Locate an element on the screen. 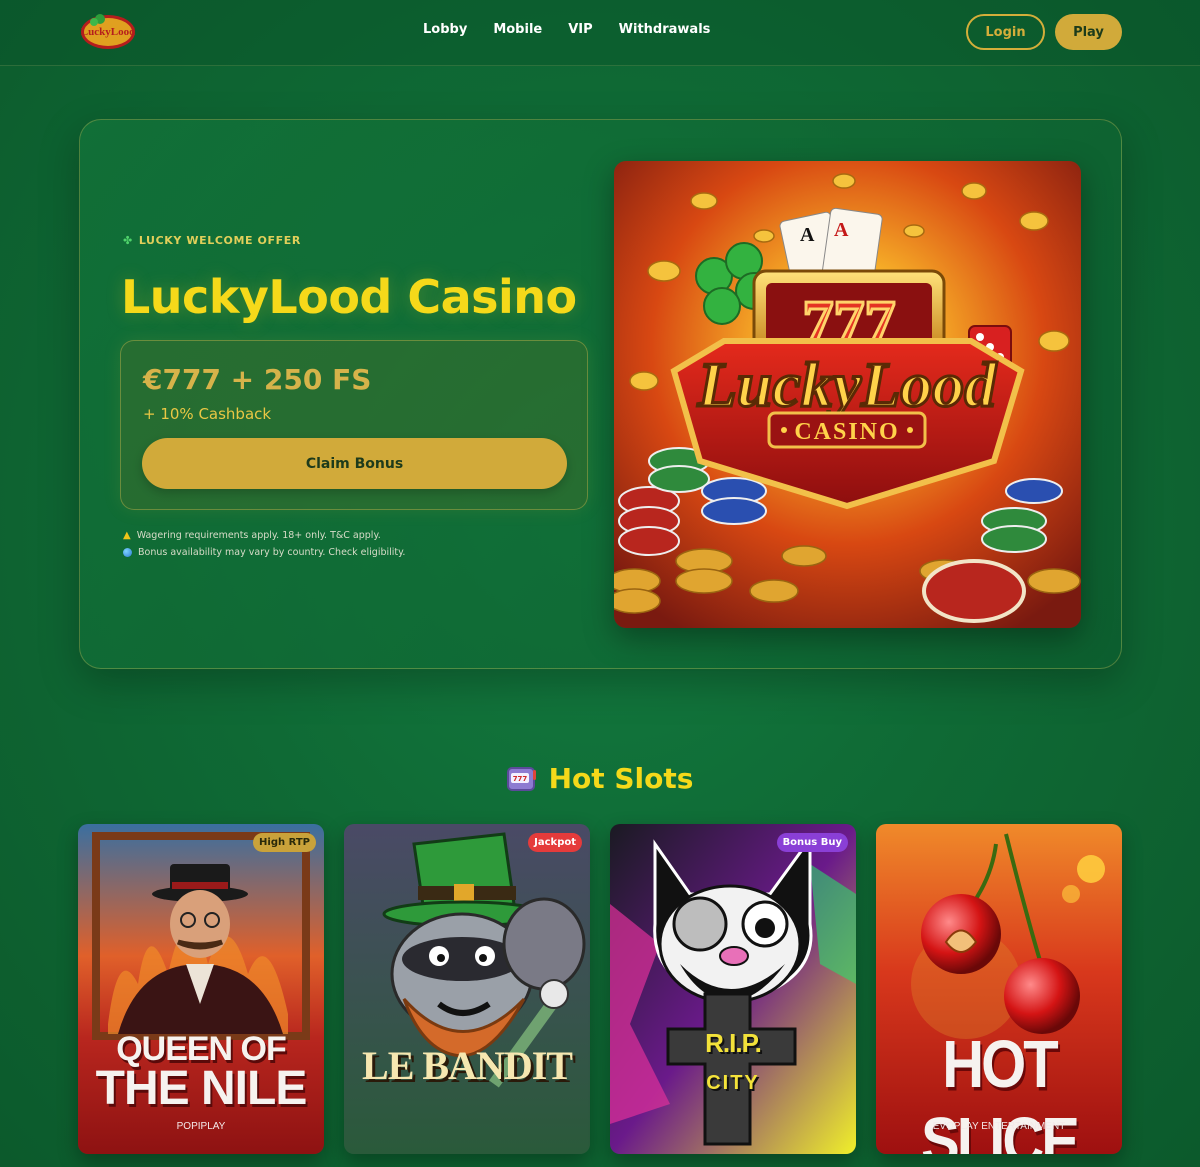 This screenshot has width=1200, height=1167. game-title: LE BANDIT is located at coordinates (467, 1065).